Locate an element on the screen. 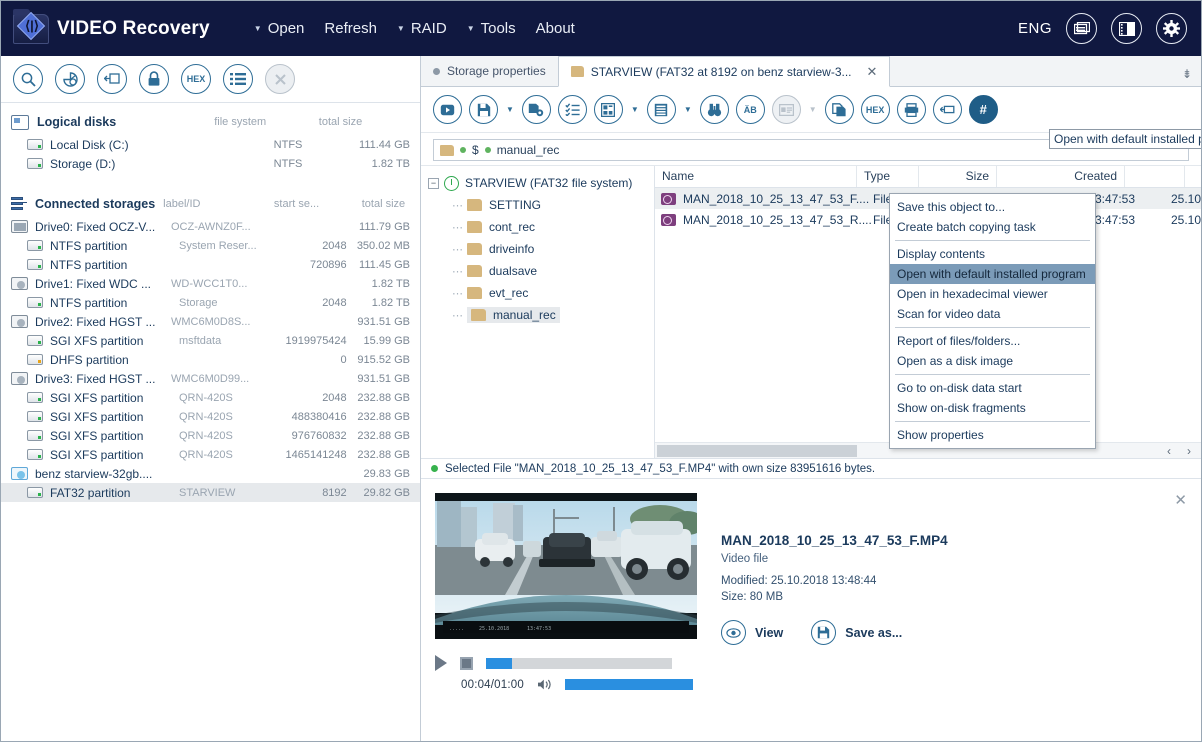 Image resolution: width=1202 pixels, height=742 pixels. tree-node: ⋯ evt_rec is located at coordinates (537, 293).